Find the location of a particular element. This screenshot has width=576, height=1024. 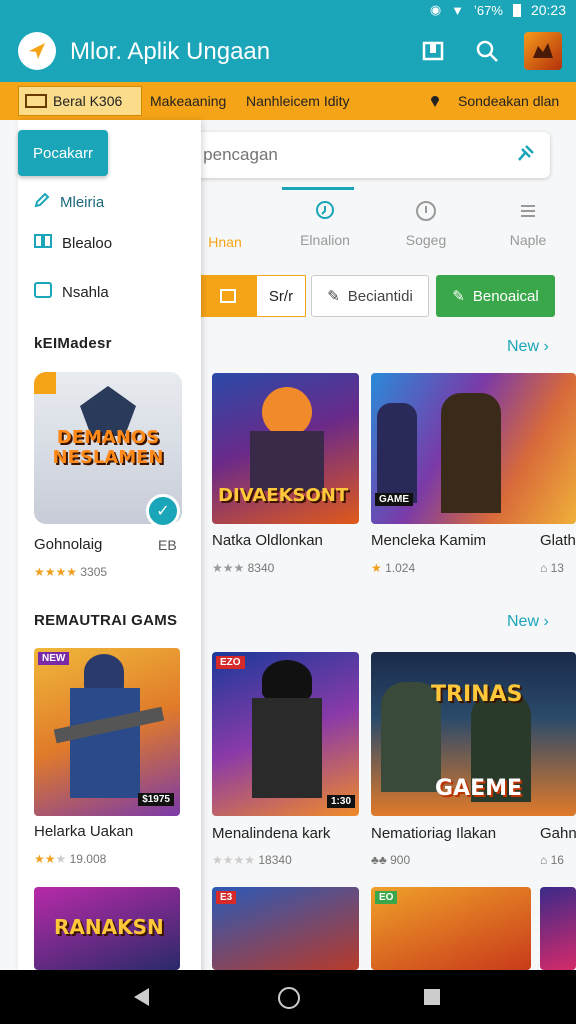

game-rating: ★★★ 19.008 is located at coordinates (70, 859).